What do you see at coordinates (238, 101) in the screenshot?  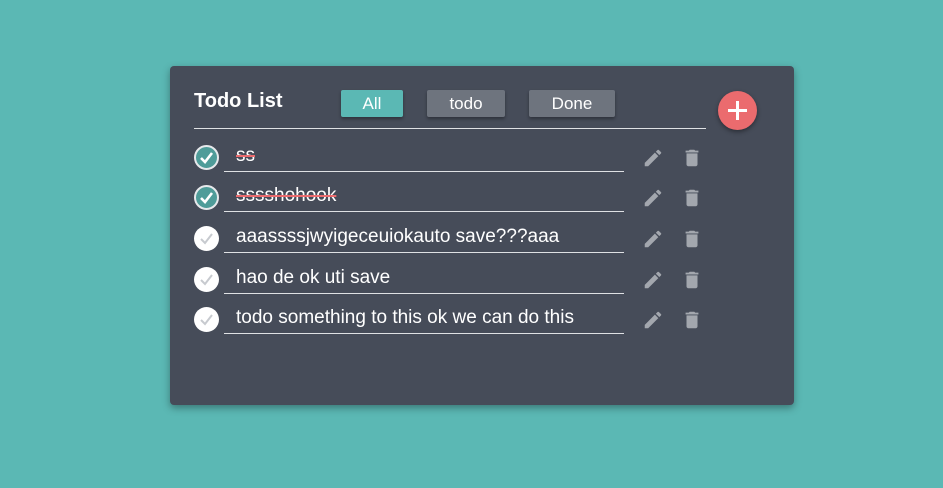 I see `page-title: Todo List` at bounding box center [238, 101].